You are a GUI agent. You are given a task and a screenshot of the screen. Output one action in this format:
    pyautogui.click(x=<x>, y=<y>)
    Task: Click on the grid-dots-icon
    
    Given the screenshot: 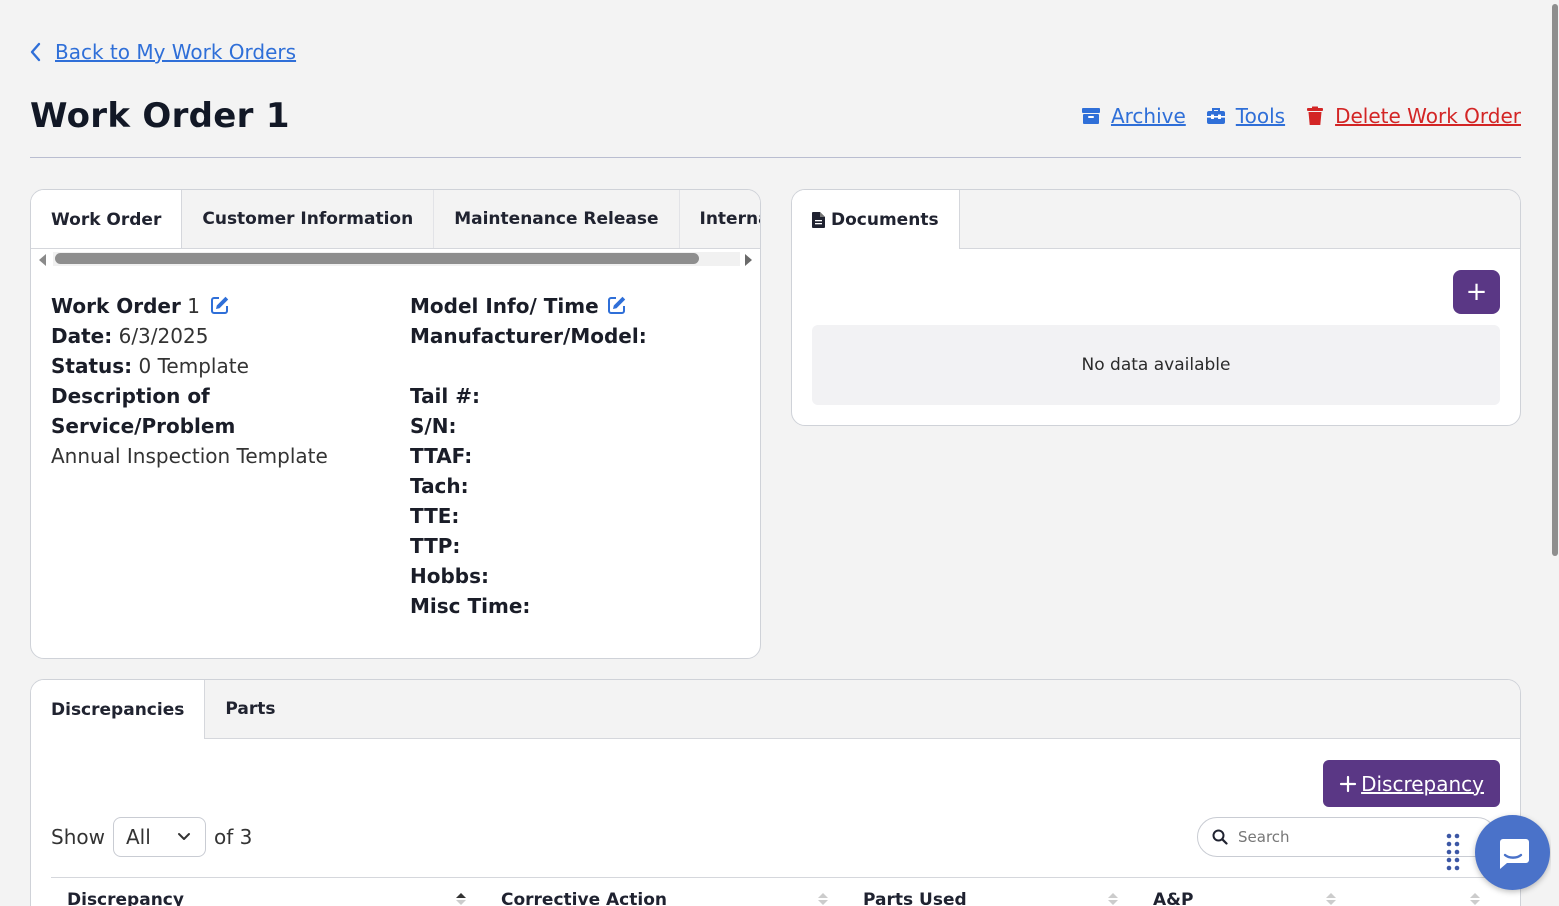 What is the action you would take?
    pyautogui.click(x=1454, y=853)
    